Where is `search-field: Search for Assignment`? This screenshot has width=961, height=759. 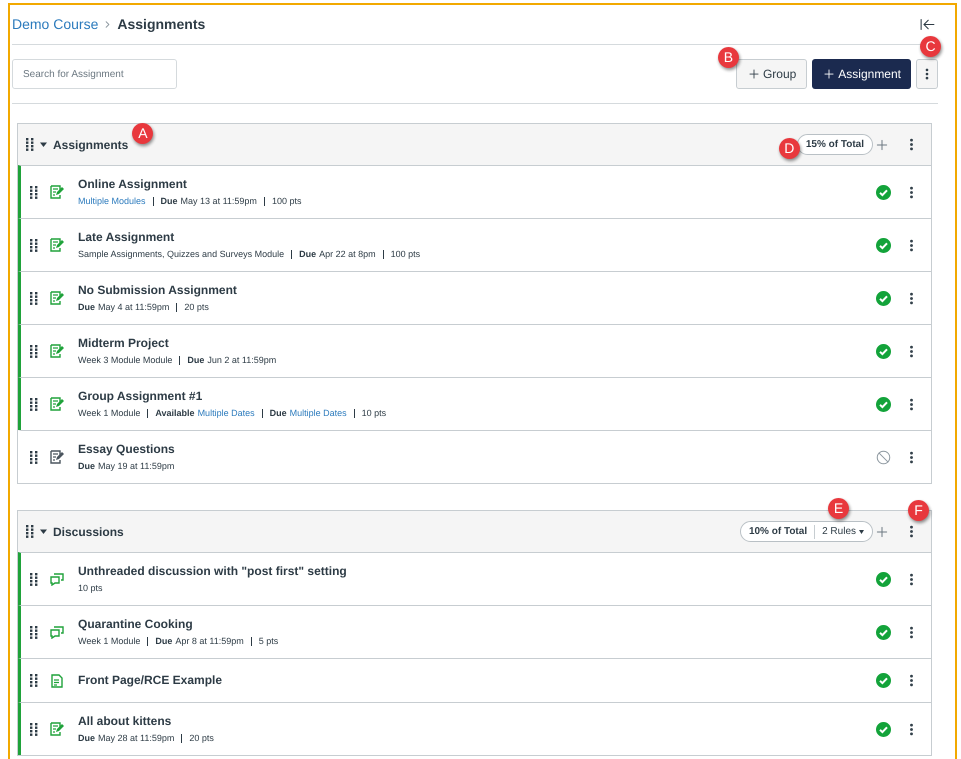 search-field: Search for Assignment is located at coordinates (94, 74).